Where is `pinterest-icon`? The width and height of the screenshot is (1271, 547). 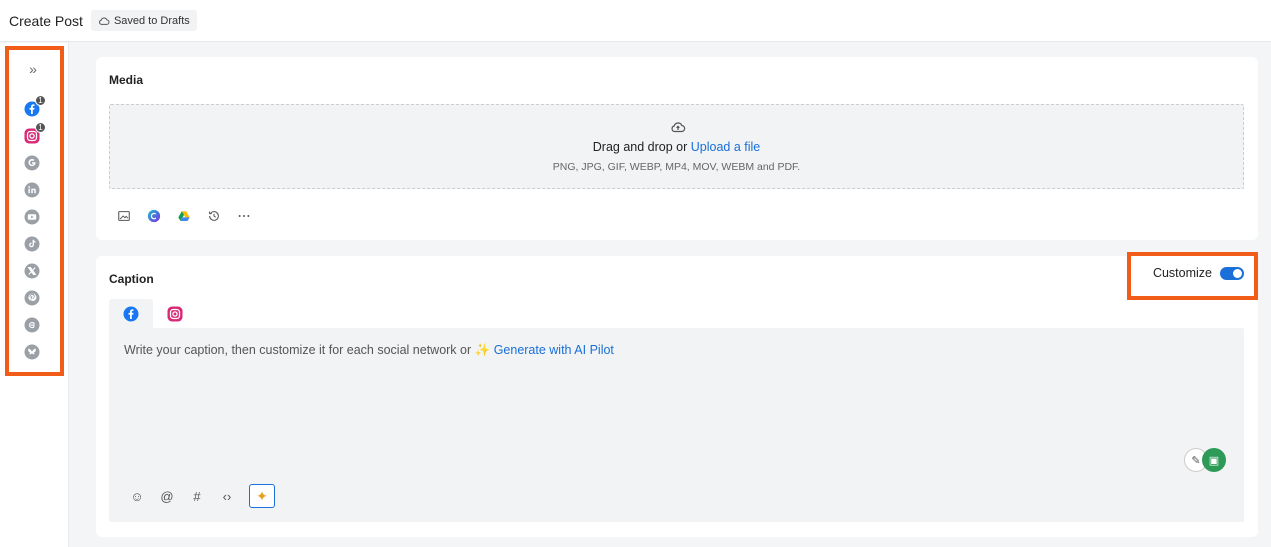
pinterest-icon is located at coordinates (32, 298).